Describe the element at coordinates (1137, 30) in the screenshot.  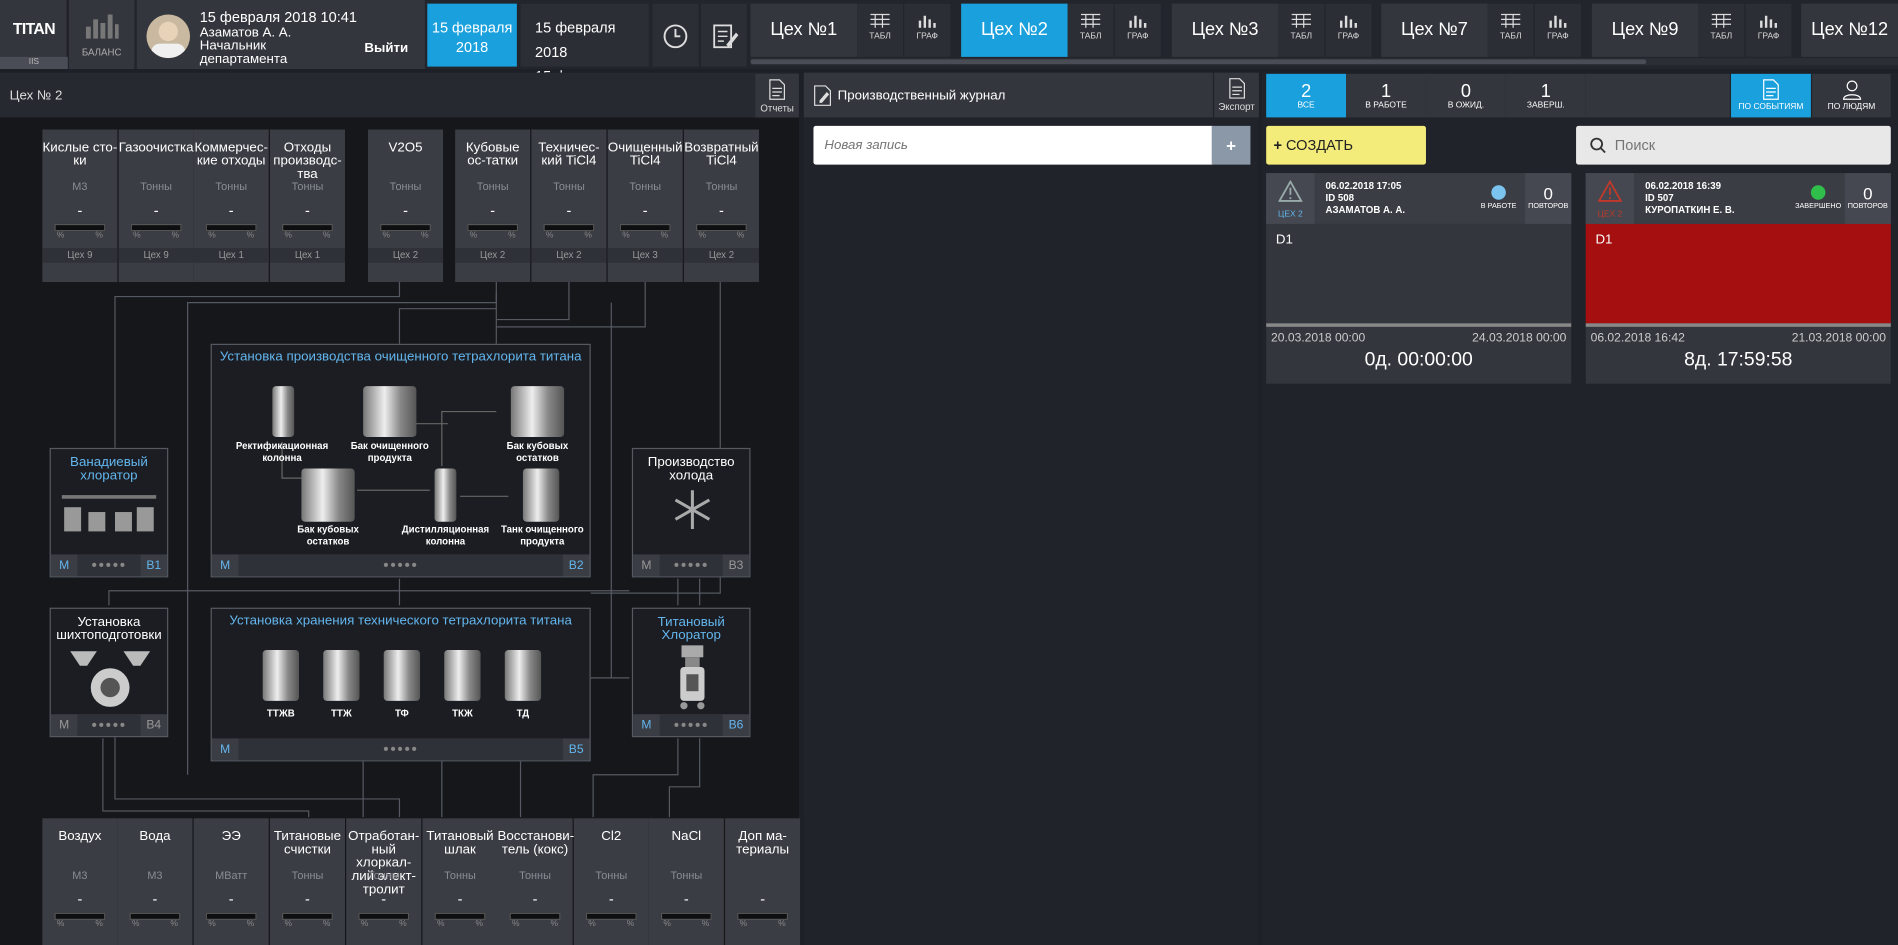
I see `tab-shop-2-graph: ГРАФ` at that location.